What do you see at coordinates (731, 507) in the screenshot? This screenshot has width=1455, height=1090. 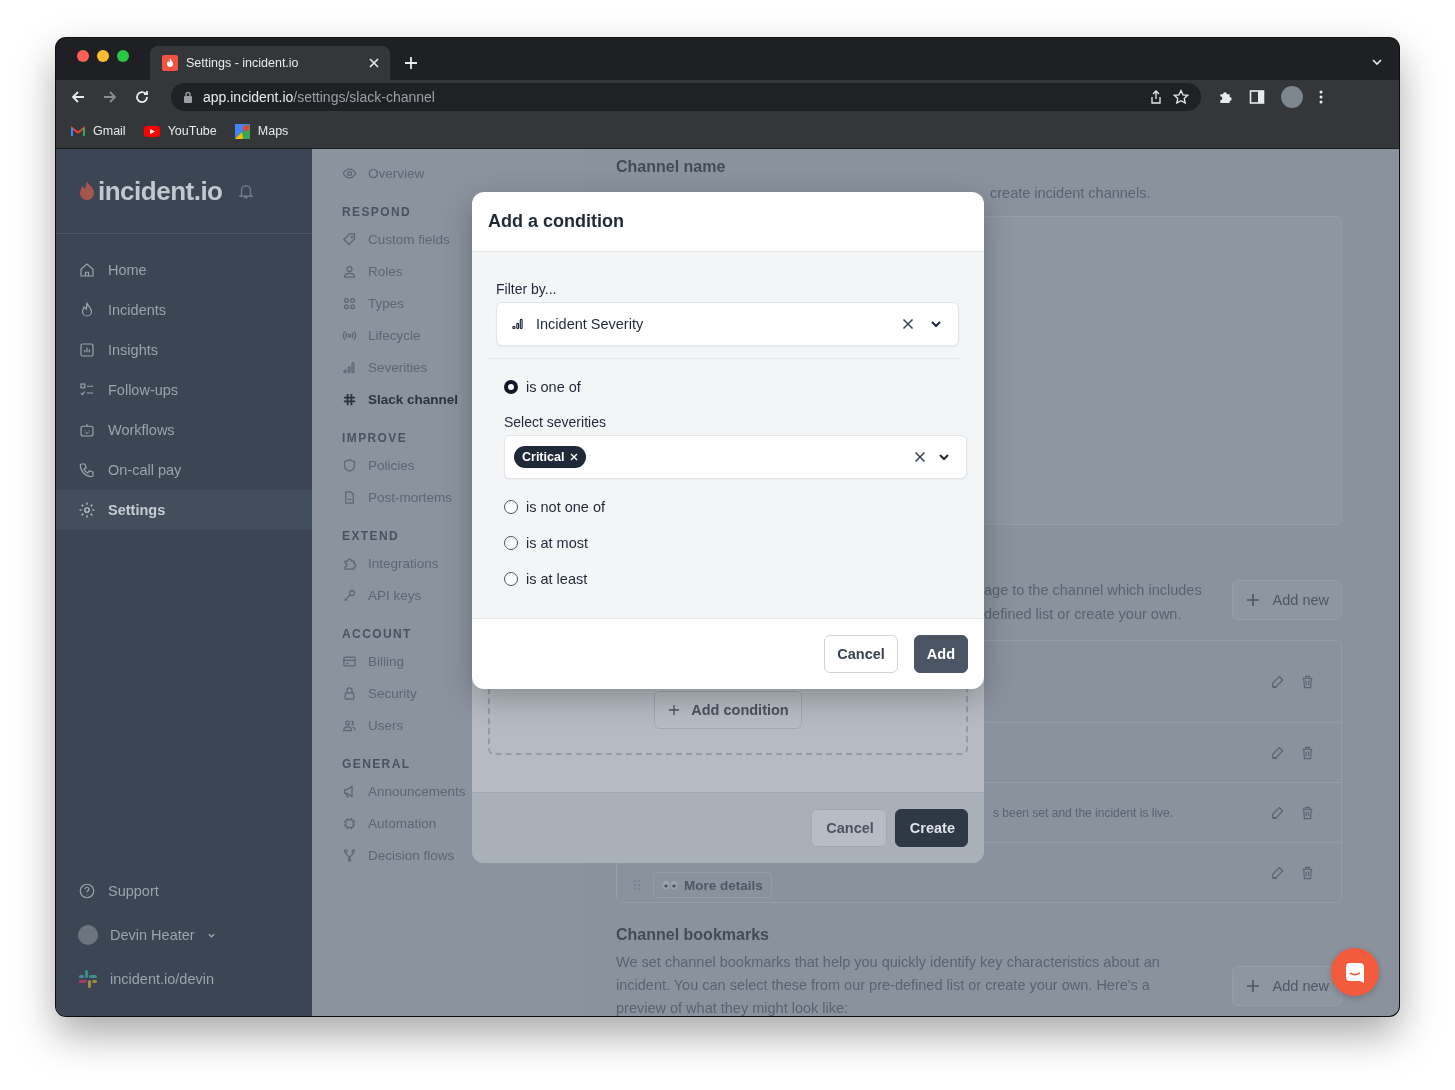 I see `radio-option: is not one of` at bounding box center [731, 507].